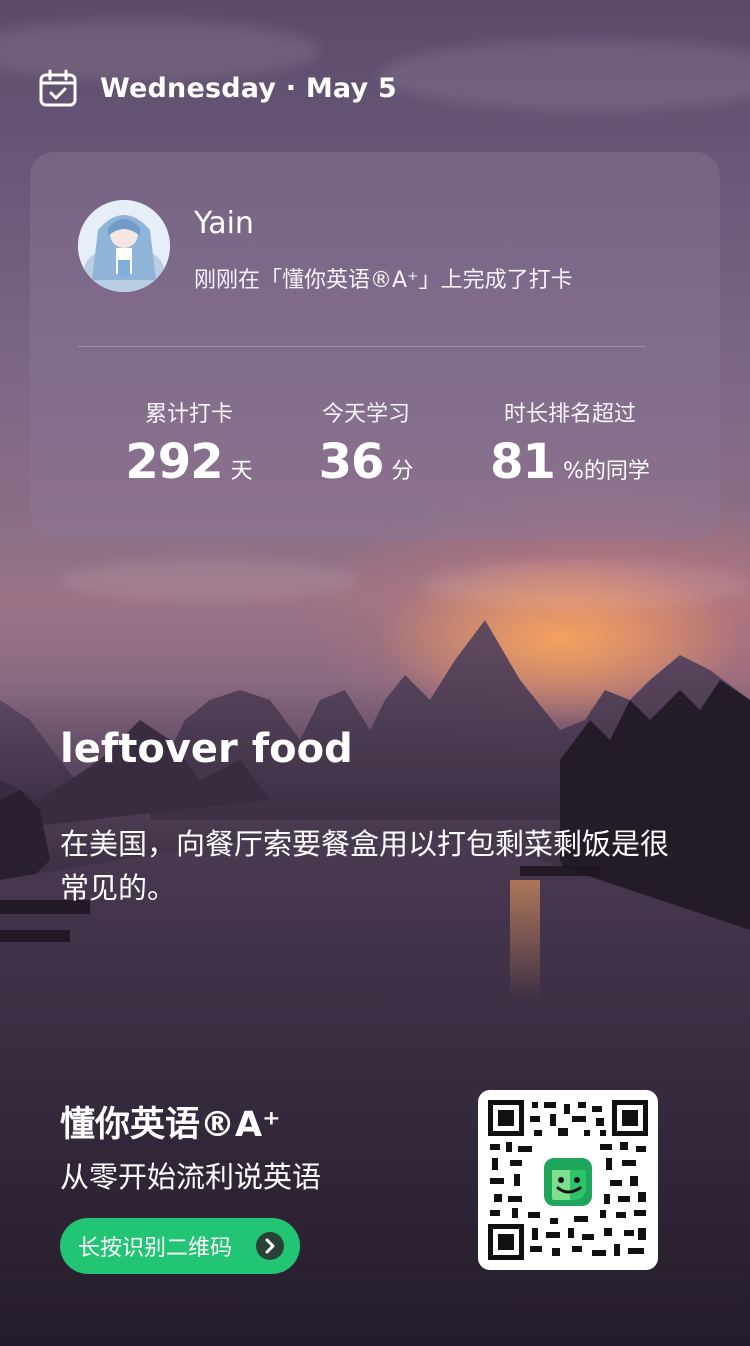  Describe the element at coordinates (155, 1248) in the screenshot. I see `scan-qr-label: 长按识别二维码` at that location.